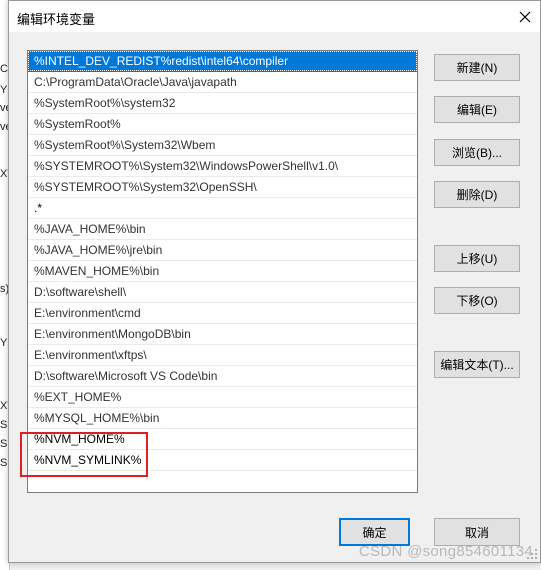 Image resolution: width=541 pixels, height=570 pixels. I want to click on path-list-item: %SystemRoot%\system32, so click(222, 103).